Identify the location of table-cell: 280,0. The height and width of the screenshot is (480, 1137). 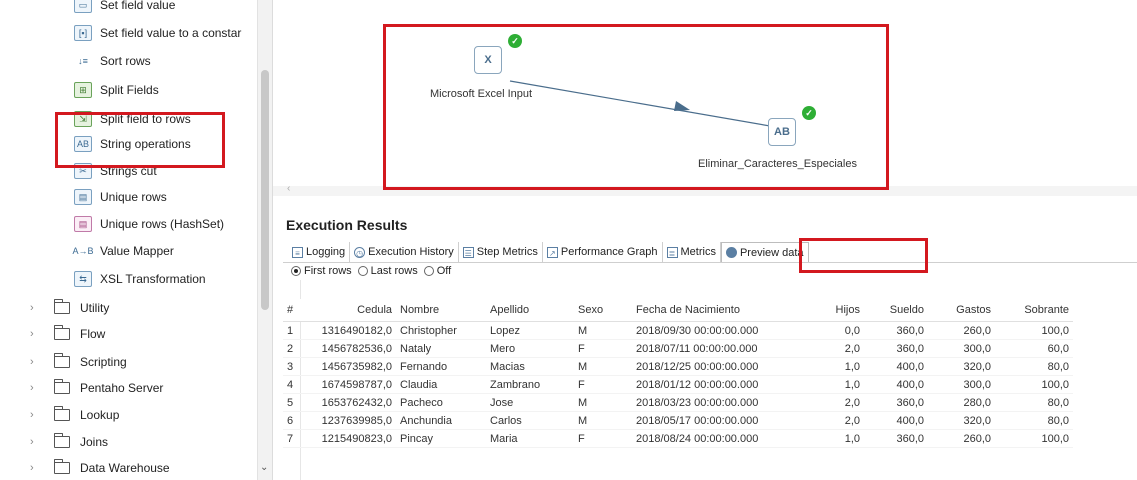
(961, 402).